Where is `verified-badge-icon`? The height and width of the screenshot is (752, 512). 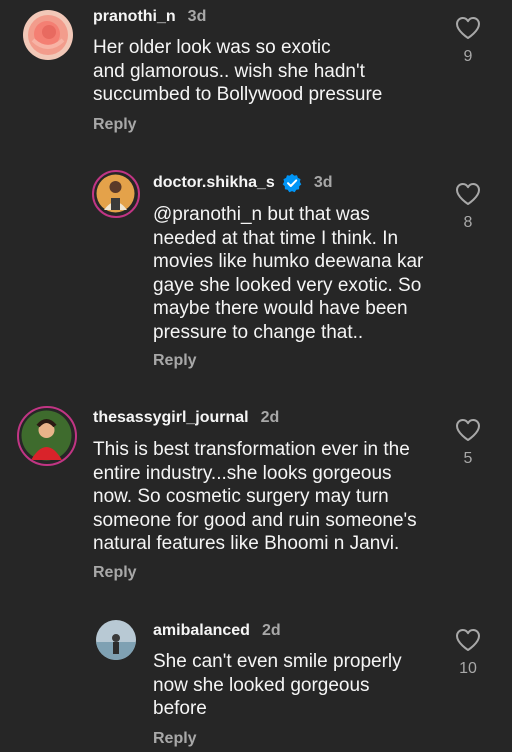 verified-badge-icon is located at coordinates (292, 183).